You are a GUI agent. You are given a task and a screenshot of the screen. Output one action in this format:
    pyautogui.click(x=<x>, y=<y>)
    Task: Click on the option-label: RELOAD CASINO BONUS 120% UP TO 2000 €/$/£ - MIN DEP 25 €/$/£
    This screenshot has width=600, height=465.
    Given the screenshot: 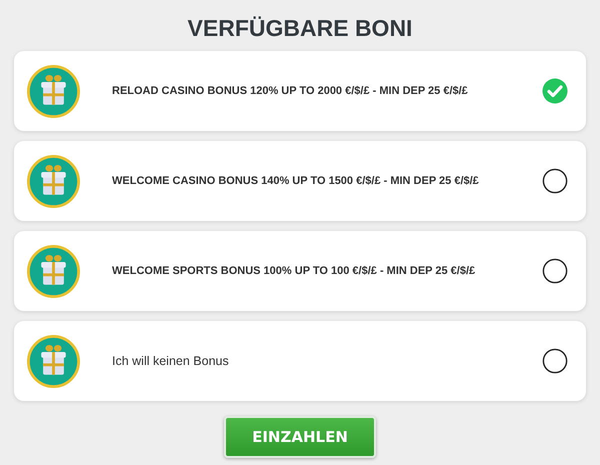 What is the action you would take?
    pyautogui.click(x=290, y=91)
    